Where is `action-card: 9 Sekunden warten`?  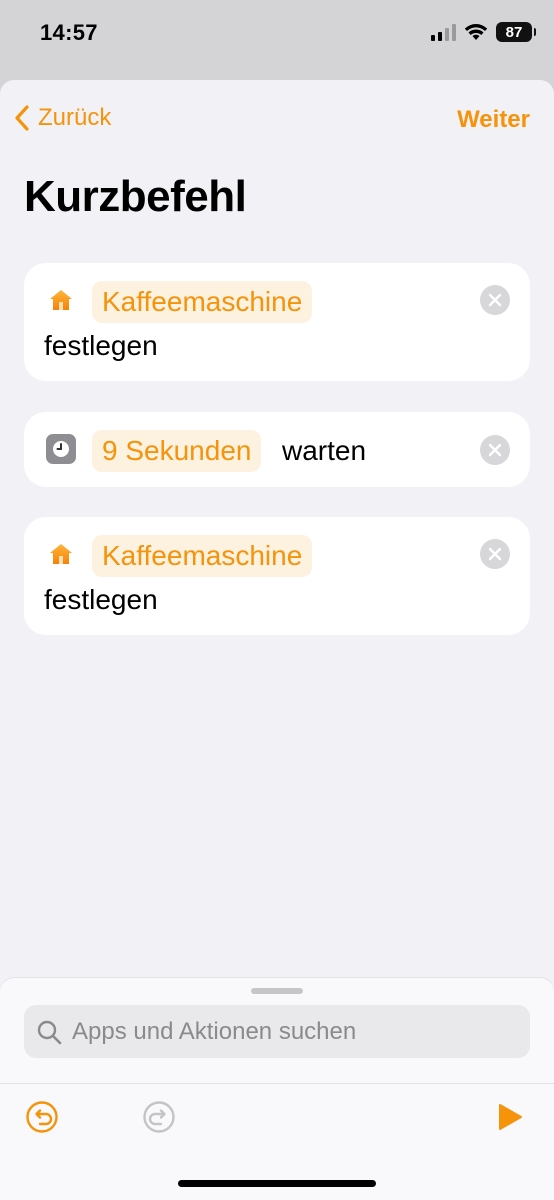 action-card: 9 Sekunden warten is located at coordinates (277, 449).